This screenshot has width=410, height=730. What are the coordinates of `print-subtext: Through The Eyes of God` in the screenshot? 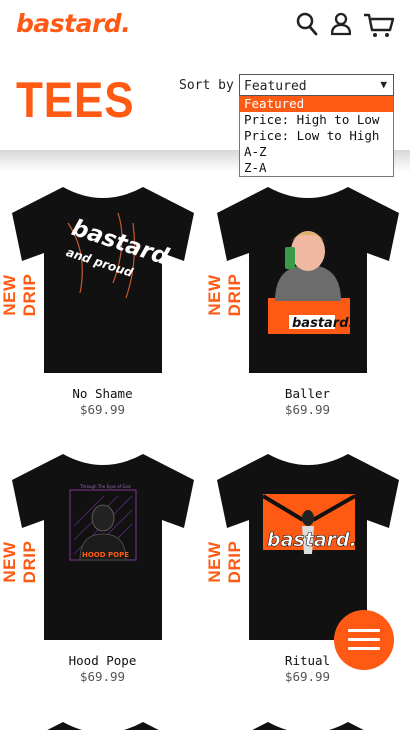 It's located at (105, 486).